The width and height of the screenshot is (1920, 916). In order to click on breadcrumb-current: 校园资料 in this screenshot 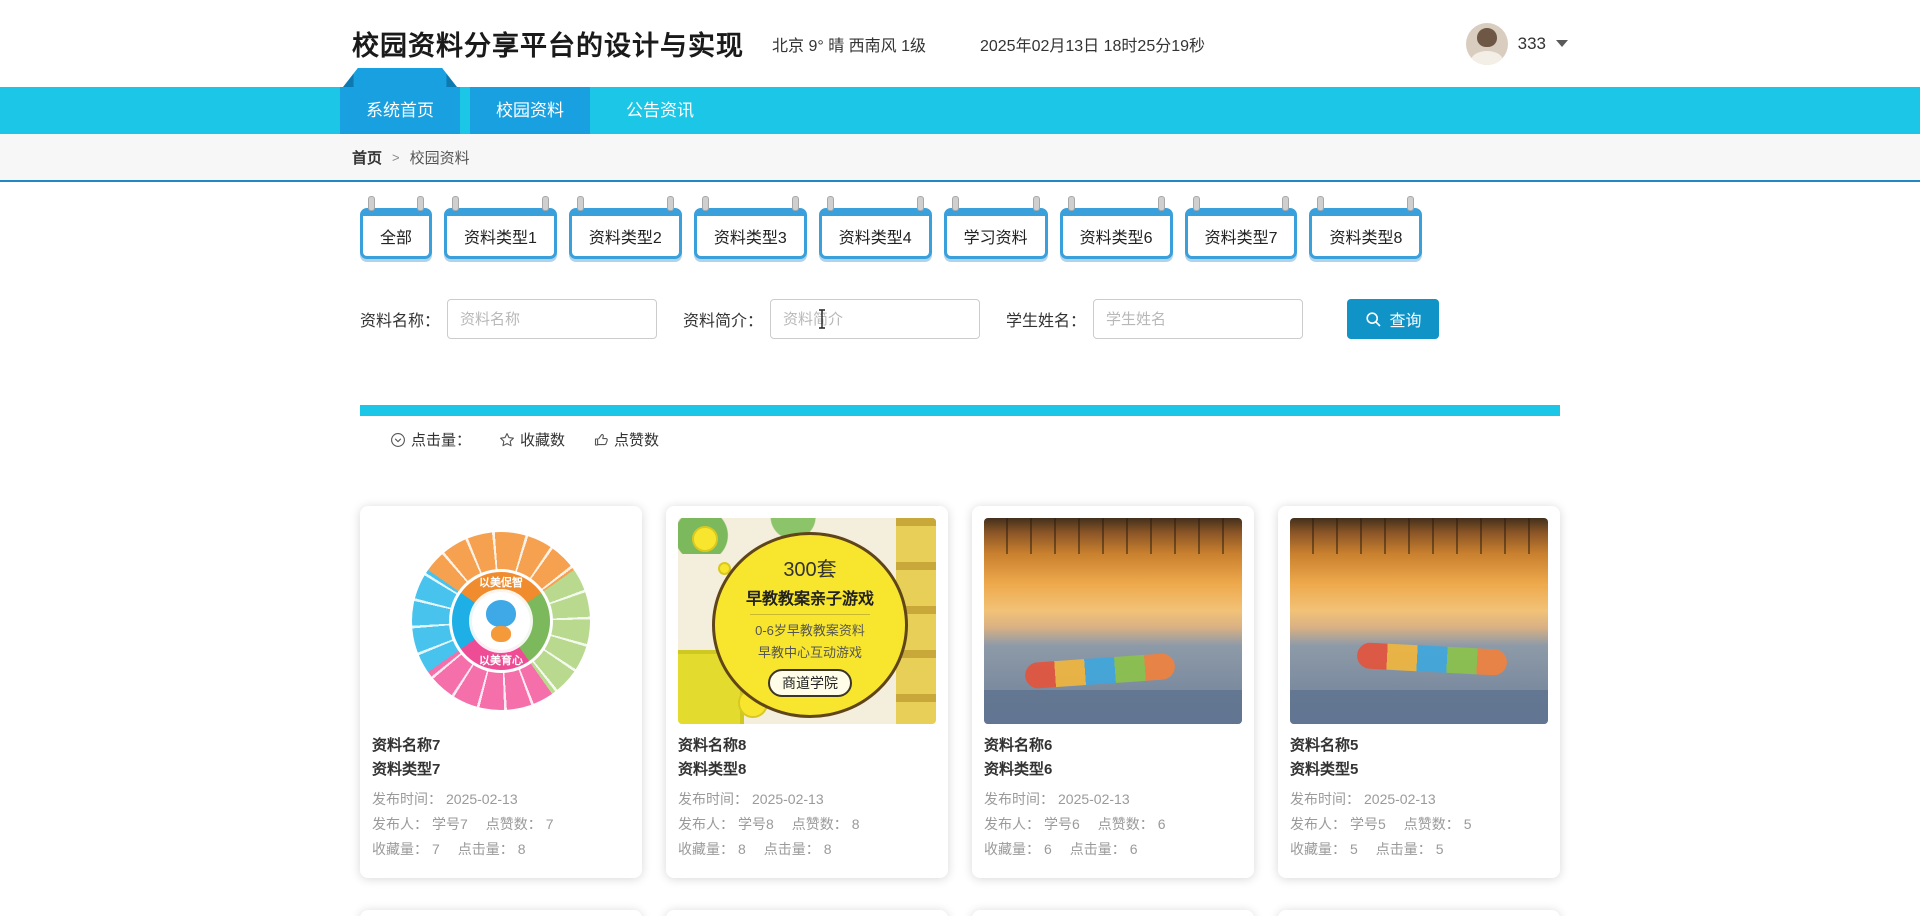, I will do `click(439, 158)`.